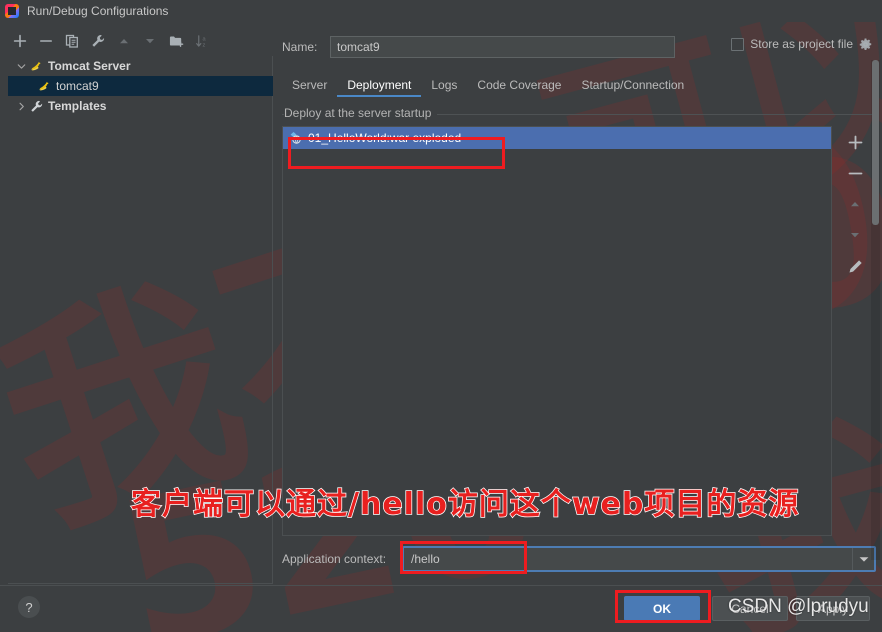  Describe the element at coordinates (124, 41) in the screenshot. I see `move-up-button` at that location.